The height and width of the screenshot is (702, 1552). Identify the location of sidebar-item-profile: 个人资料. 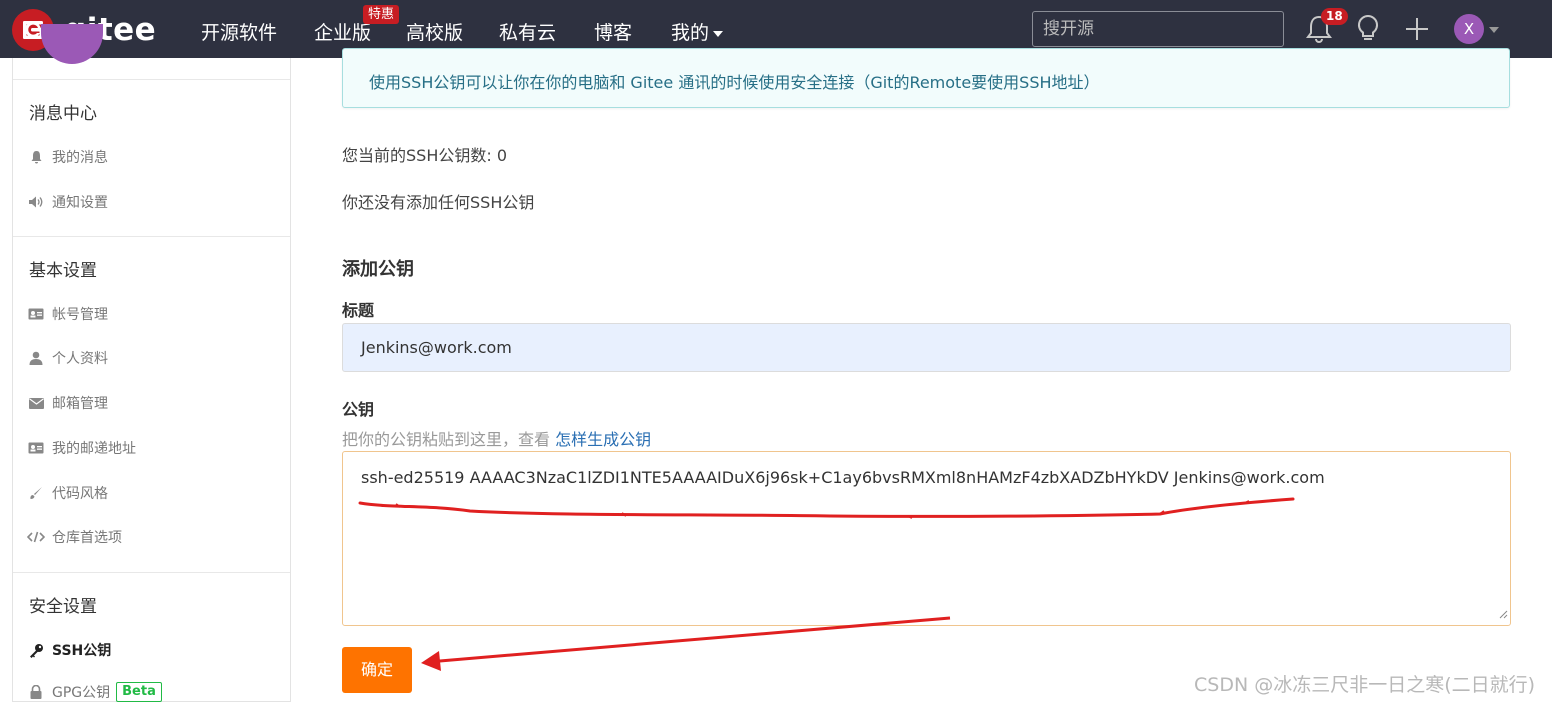
(67, 358).